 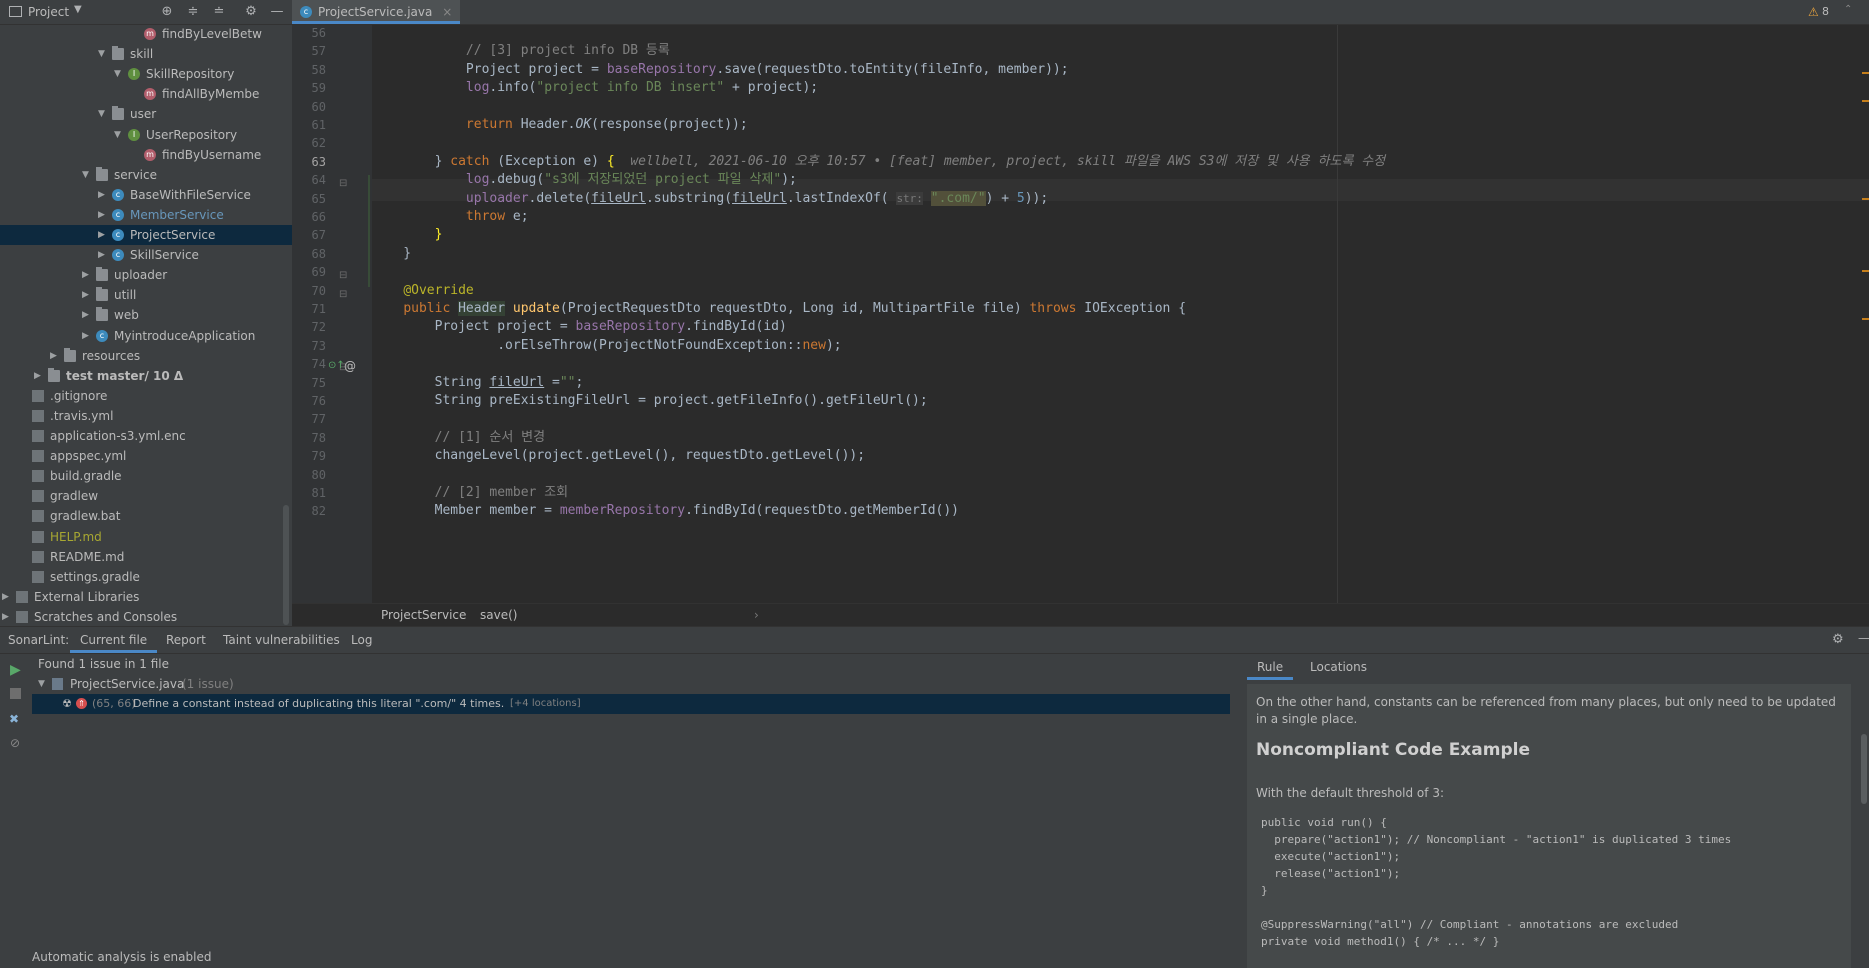 What do you see at coordinates (146, 275) in the screenshot?
I see `tree-item: ▶ uploader` at bounding box center [146, 275].